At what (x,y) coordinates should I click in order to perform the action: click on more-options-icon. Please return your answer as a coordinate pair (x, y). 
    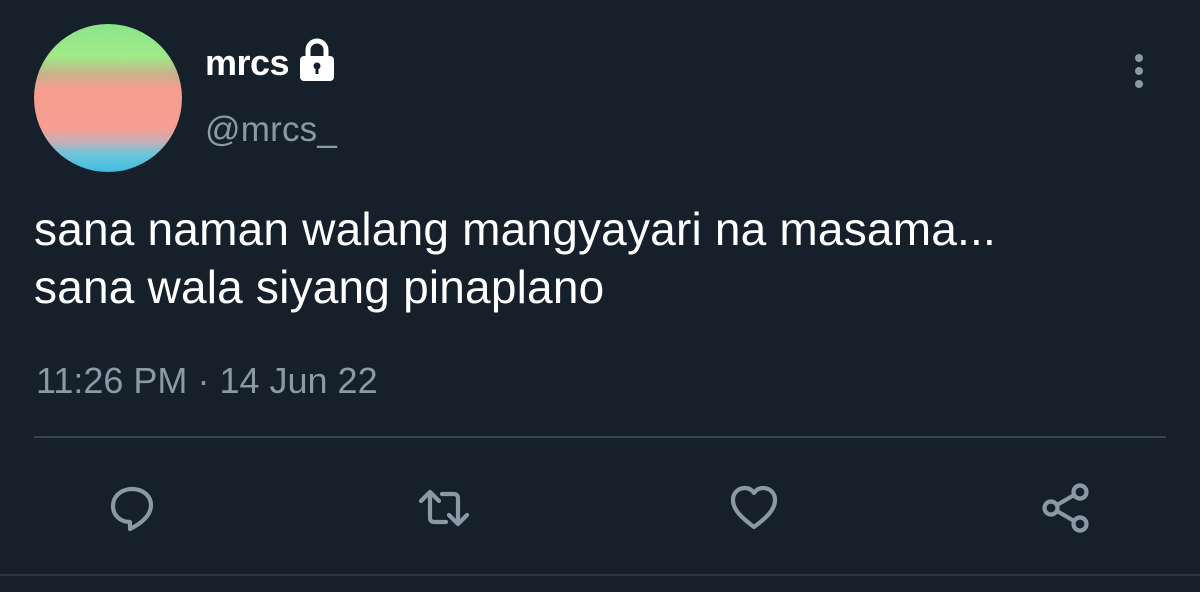
    Looking at the image, I should click on (1139, 72).